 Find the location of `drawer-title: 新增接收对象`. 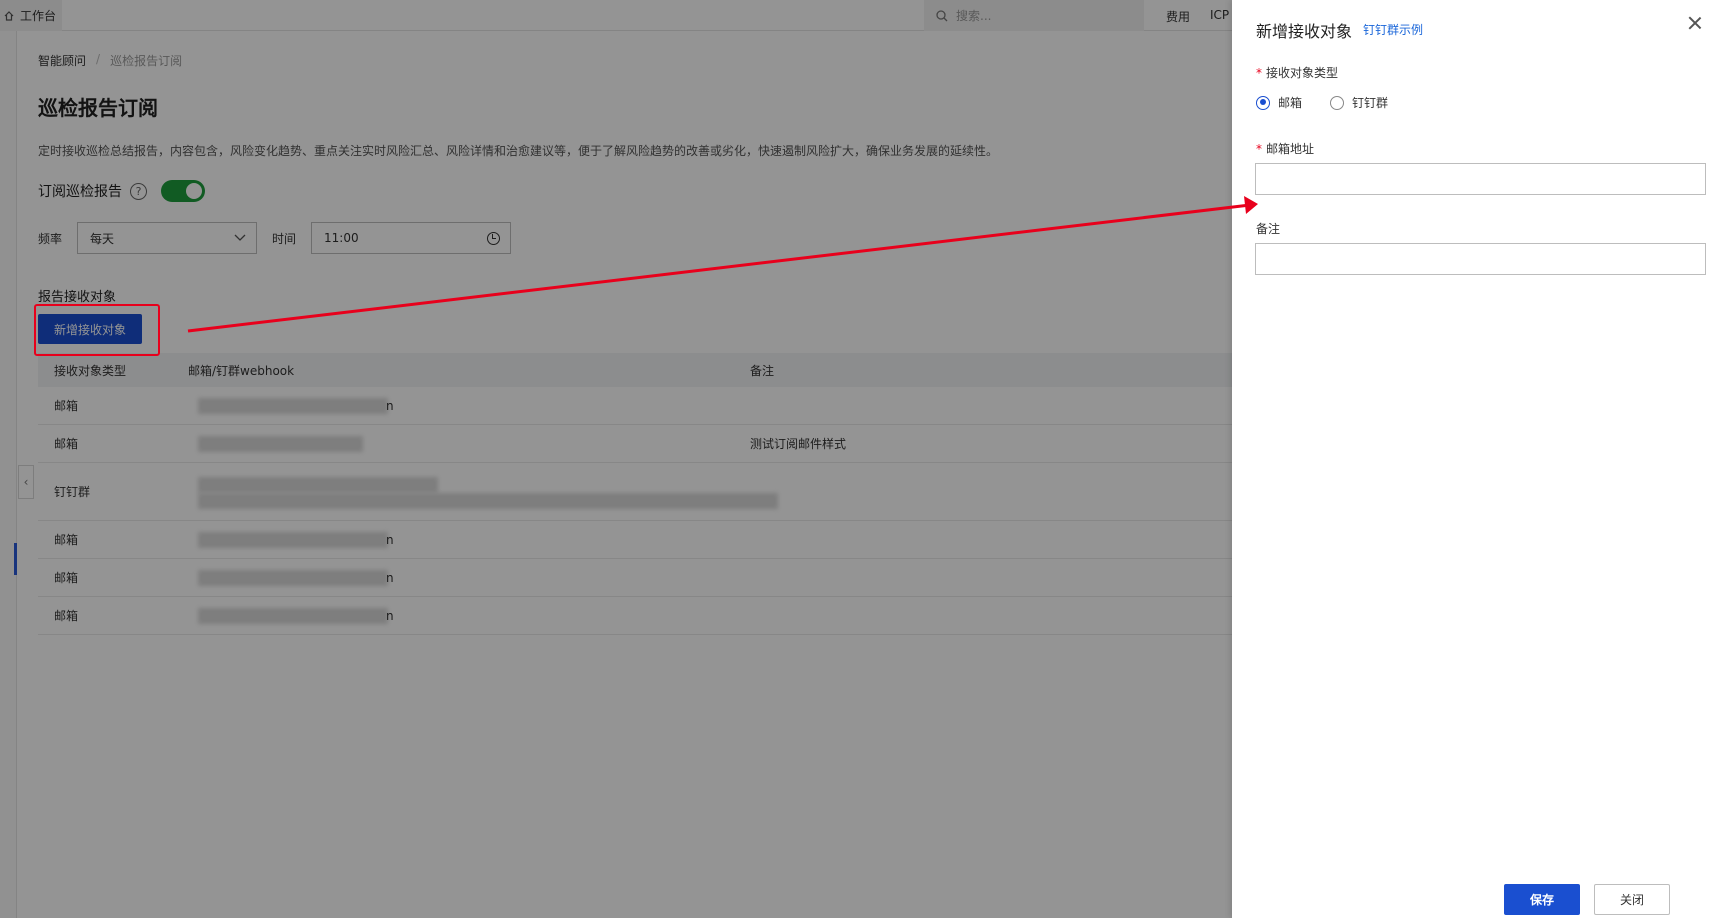

drawer-title: 新增接收对象 is located at coordinates (1304, 31).